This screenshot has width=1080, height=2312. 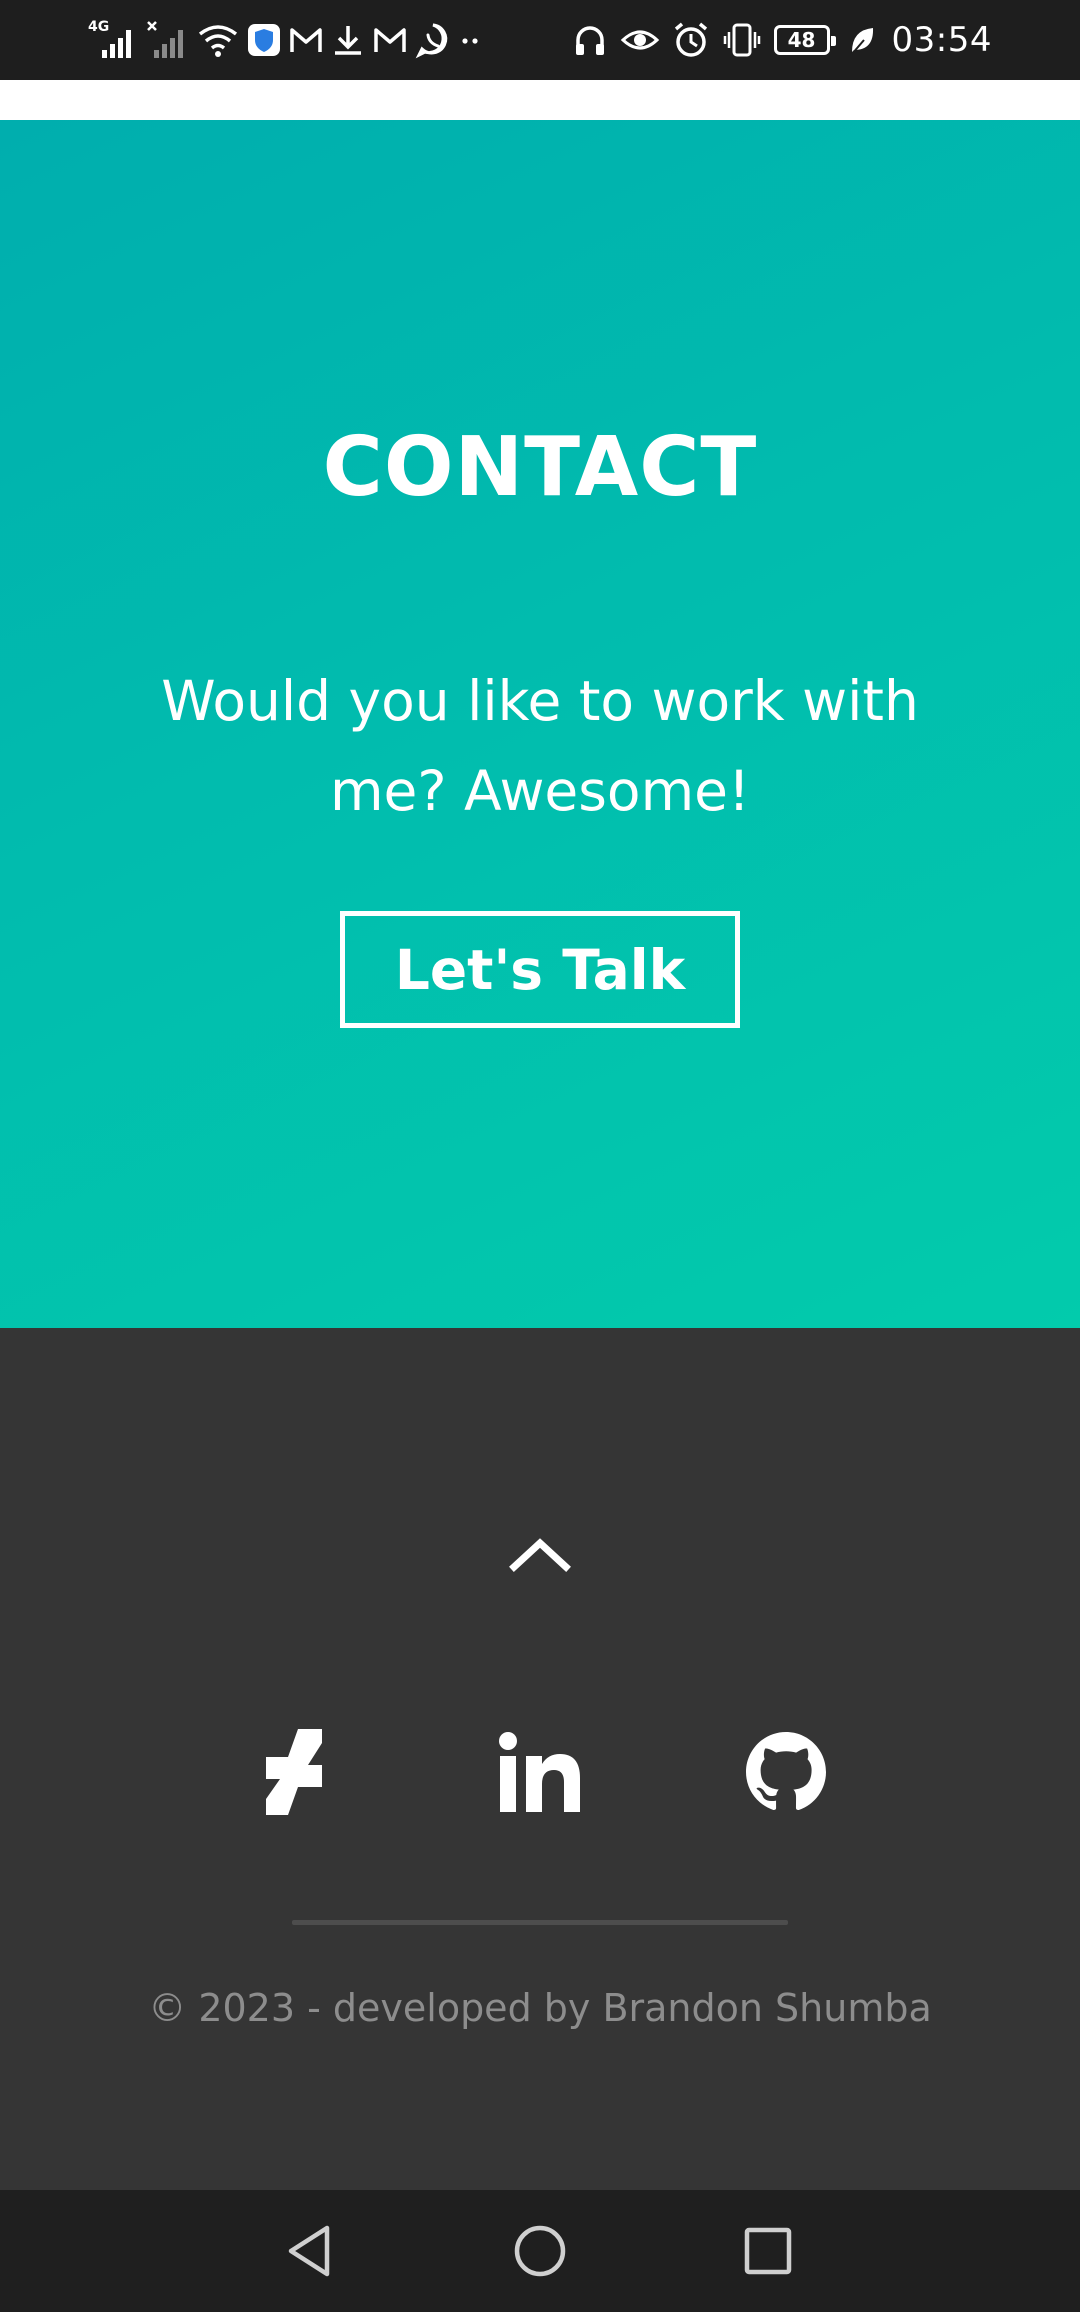 I want to click on battery-level: 48, so click(x=801, y=40).